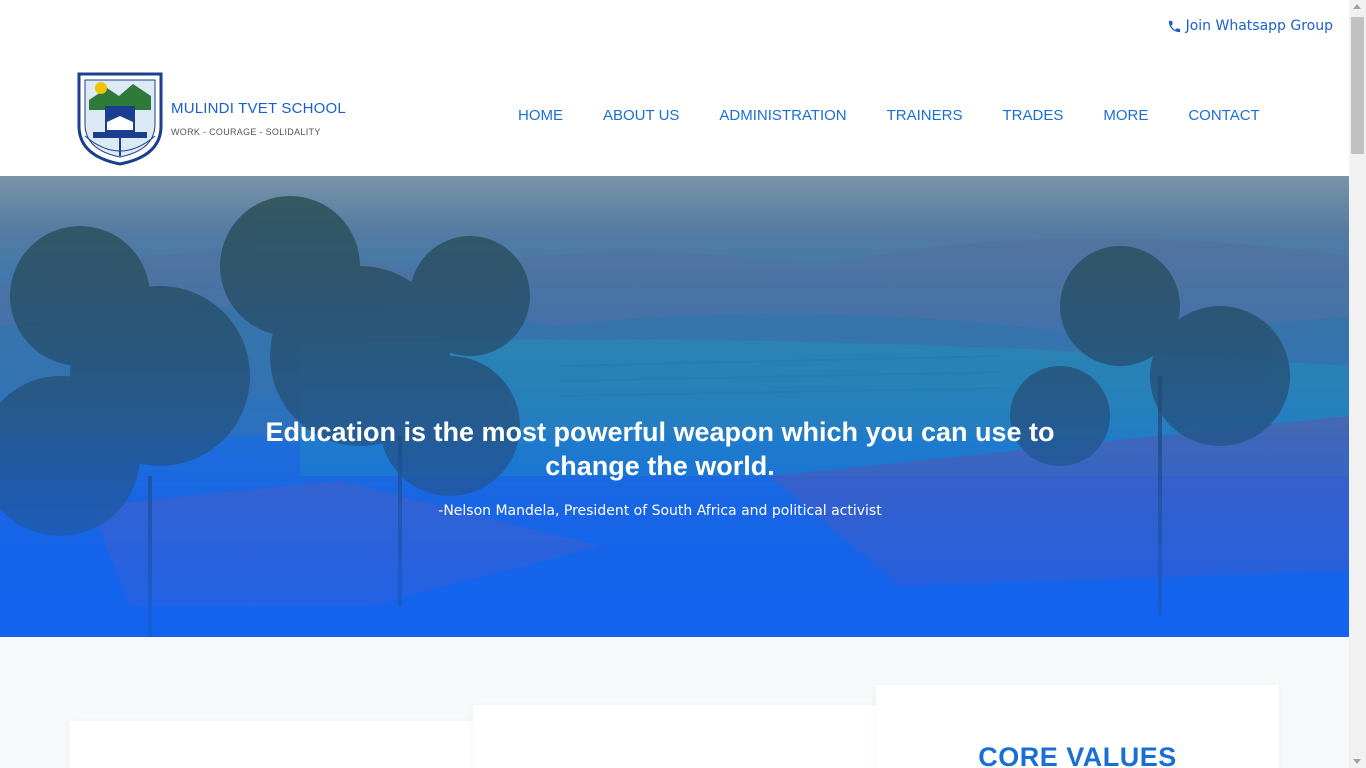  I want to click on scroll-down-icon, so click(1357, 761).